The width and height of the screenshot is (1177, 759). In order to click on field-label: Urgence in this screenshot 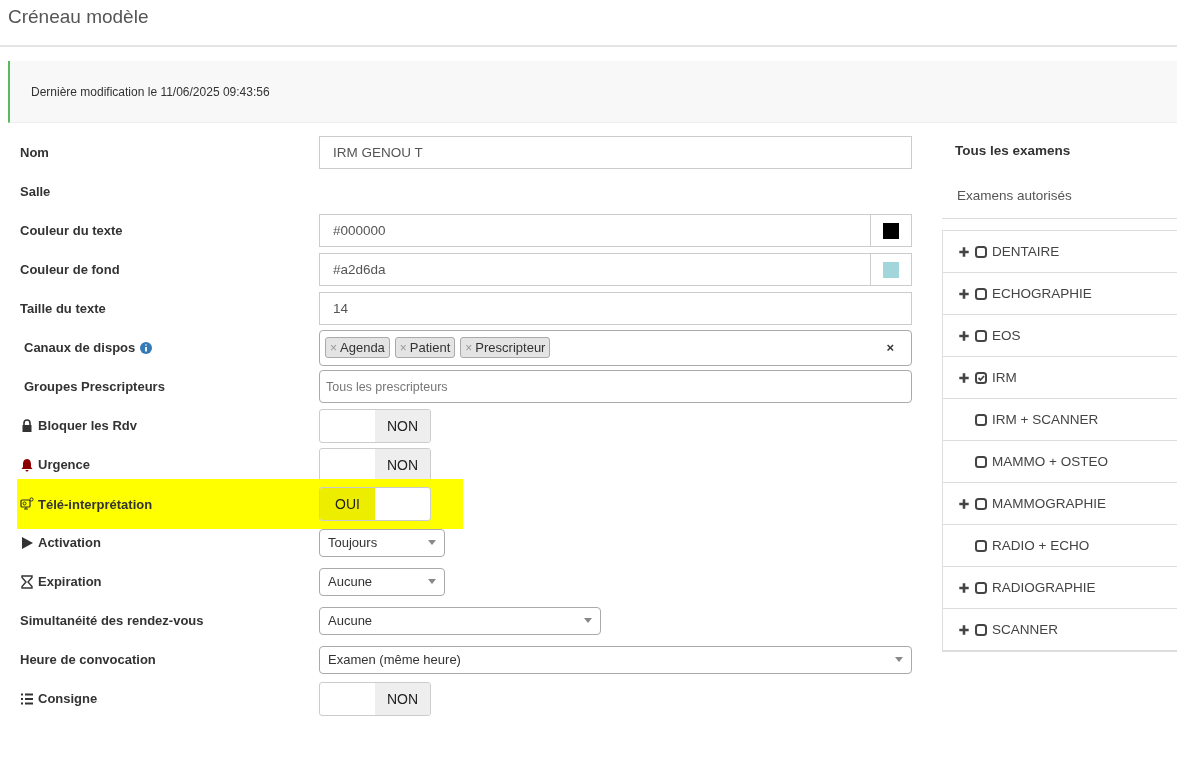, I will do `click(64, 464)`.